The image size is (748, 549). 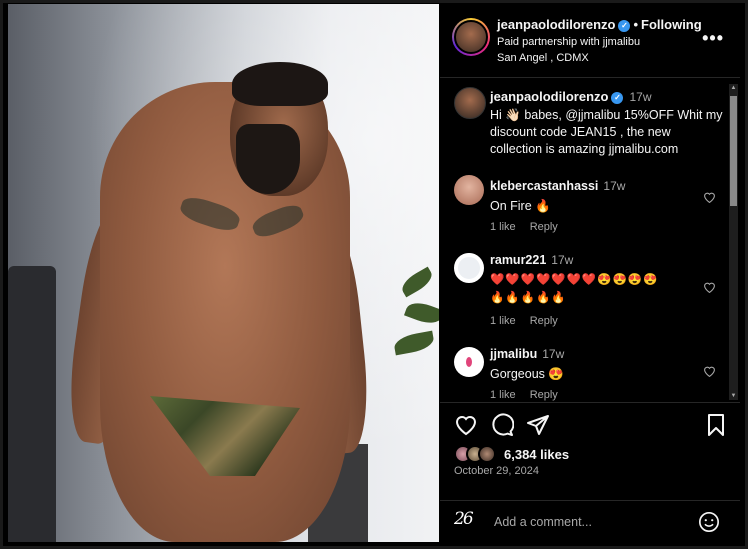 I want to click on comment-header: klebercastanhassi 17w, so click(x=557, y=186).